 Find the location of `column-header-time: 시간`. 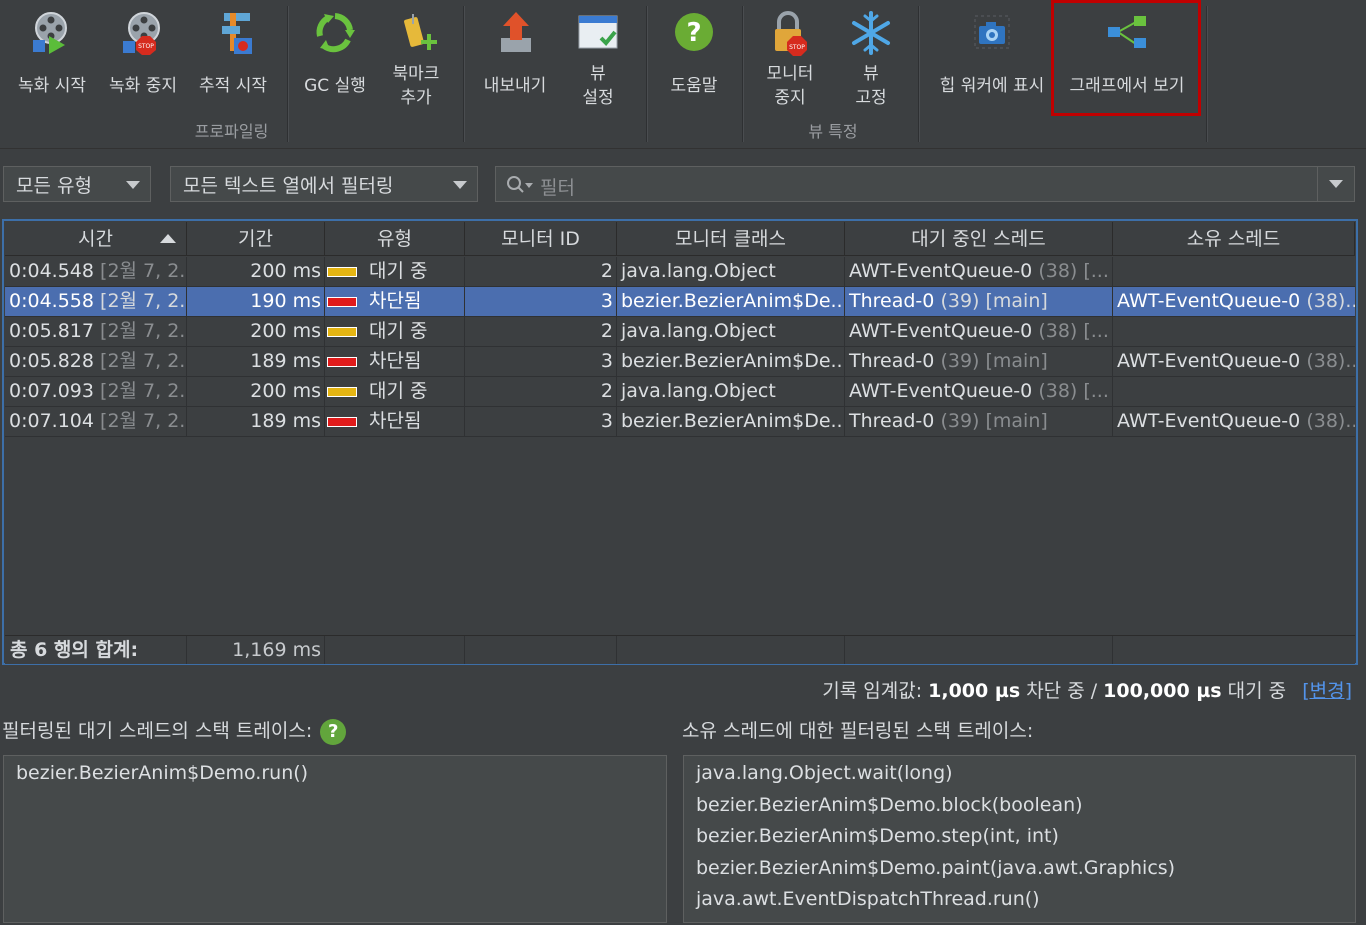

column-header-time: 시간 is located at coordinates (96, 239).